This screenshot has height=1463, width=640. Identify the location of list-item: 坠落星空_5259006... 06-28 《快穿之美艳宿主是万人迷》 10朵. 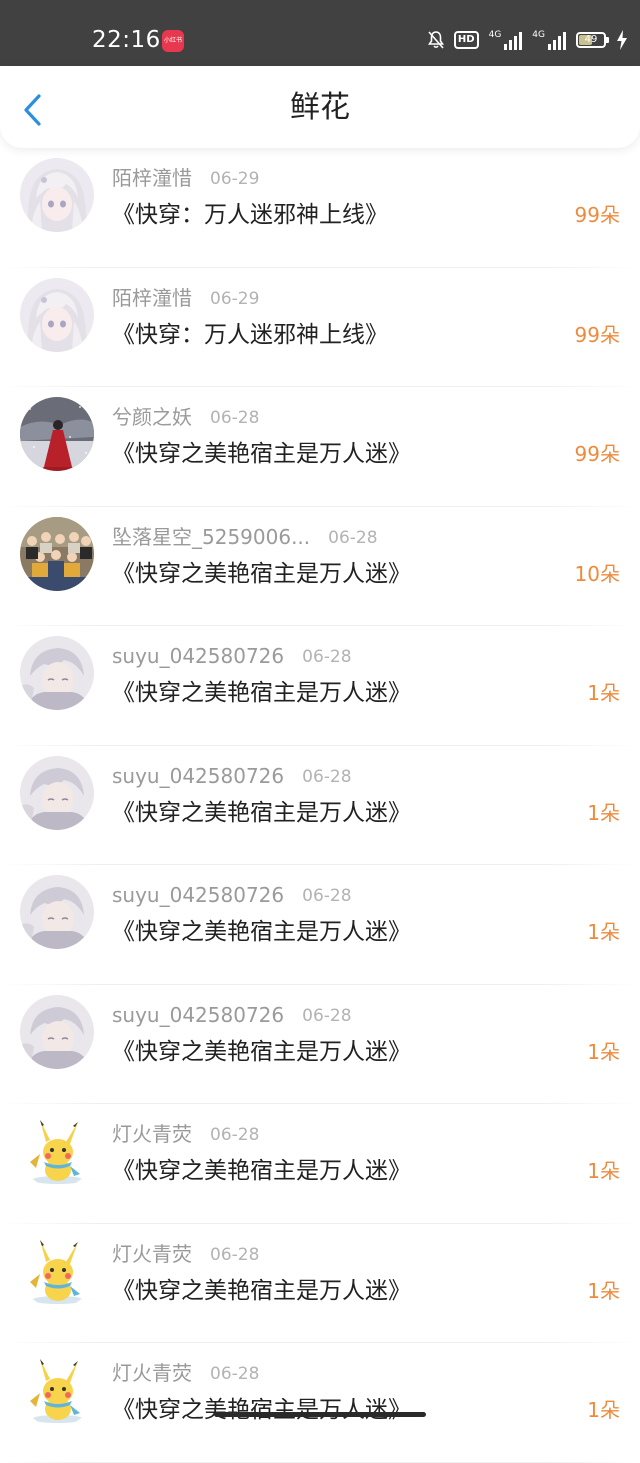
(320, 566).